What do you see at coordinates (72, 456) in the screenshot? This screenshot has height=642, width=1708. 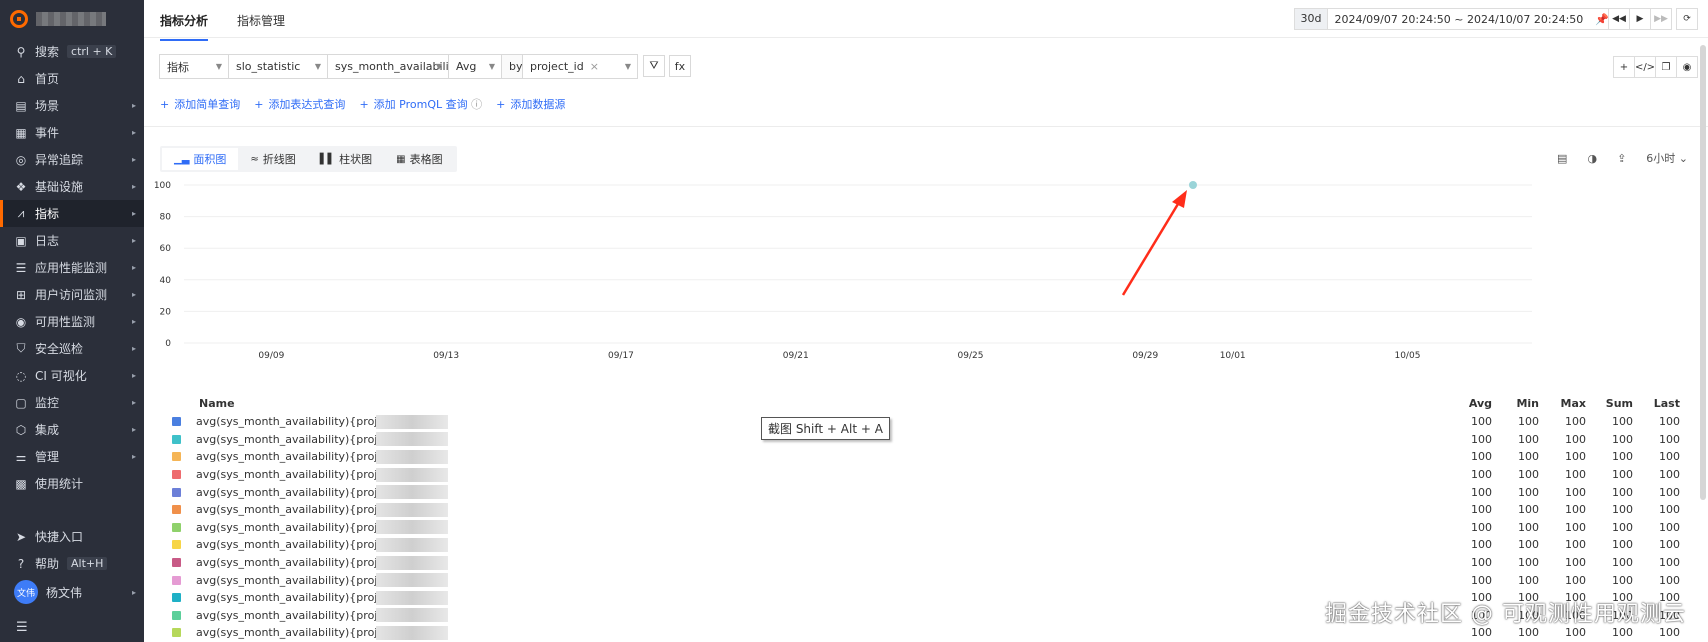 I see `sidebar-item-manage: ⚌ 管理 ▸` at bounding box center [72, 456].